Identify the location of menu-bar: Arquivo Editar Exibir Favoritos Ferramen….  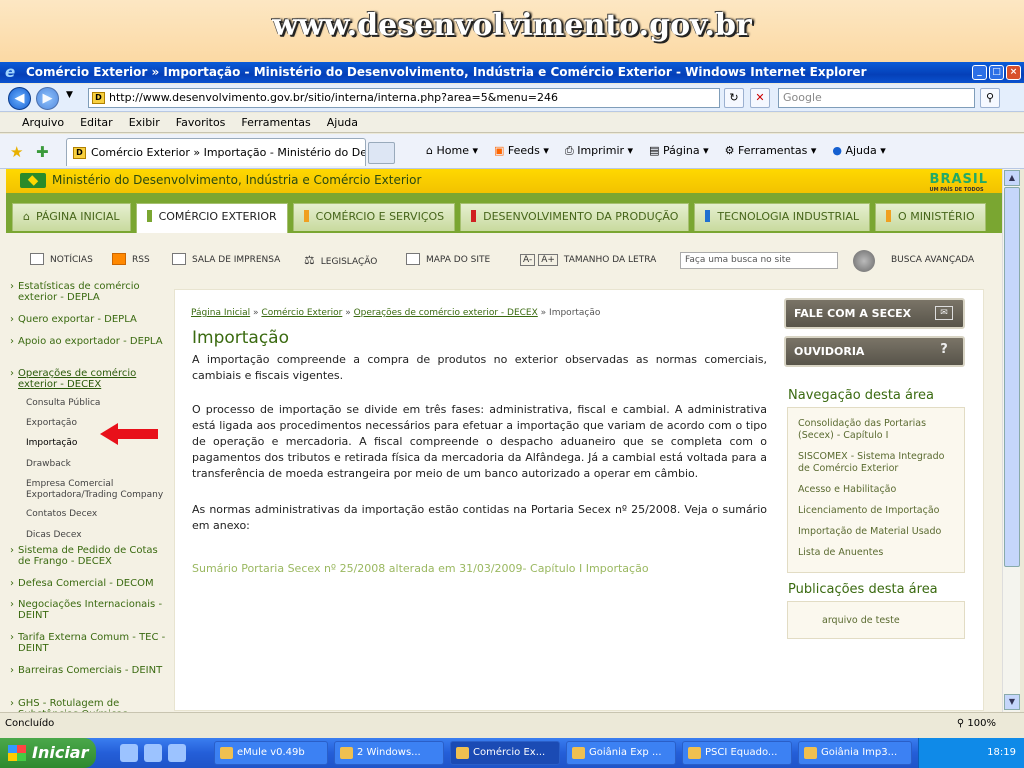
(512, 123).